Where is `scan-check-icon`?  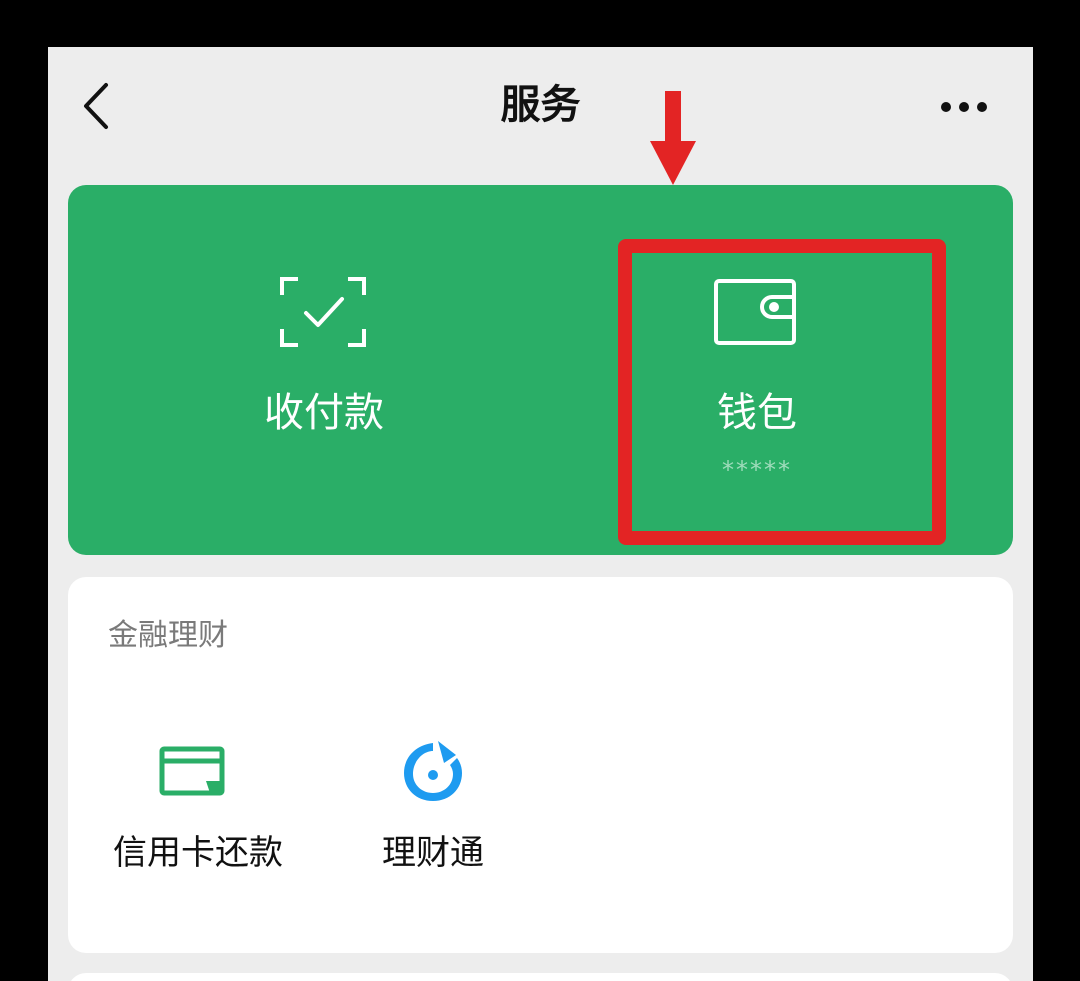 scan-check-icon is located at coordinates (323, 312).